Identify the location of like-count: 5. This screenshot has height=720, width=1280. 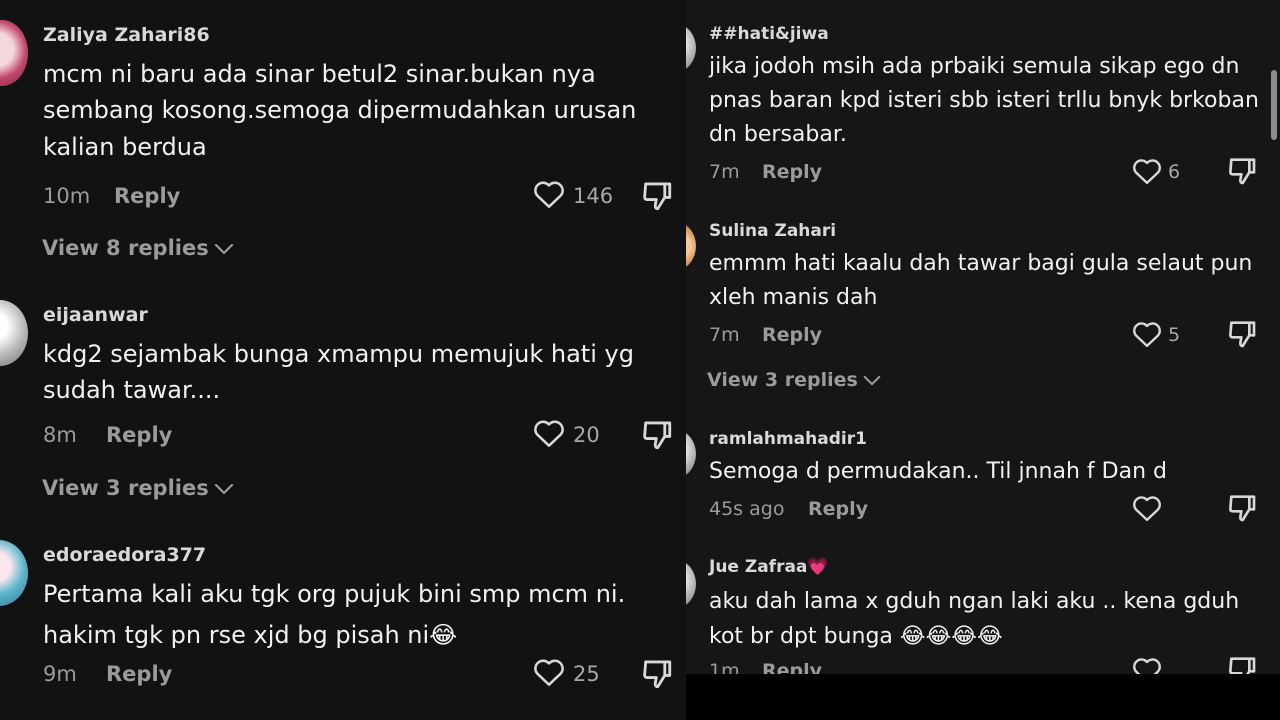
(1174, 335).